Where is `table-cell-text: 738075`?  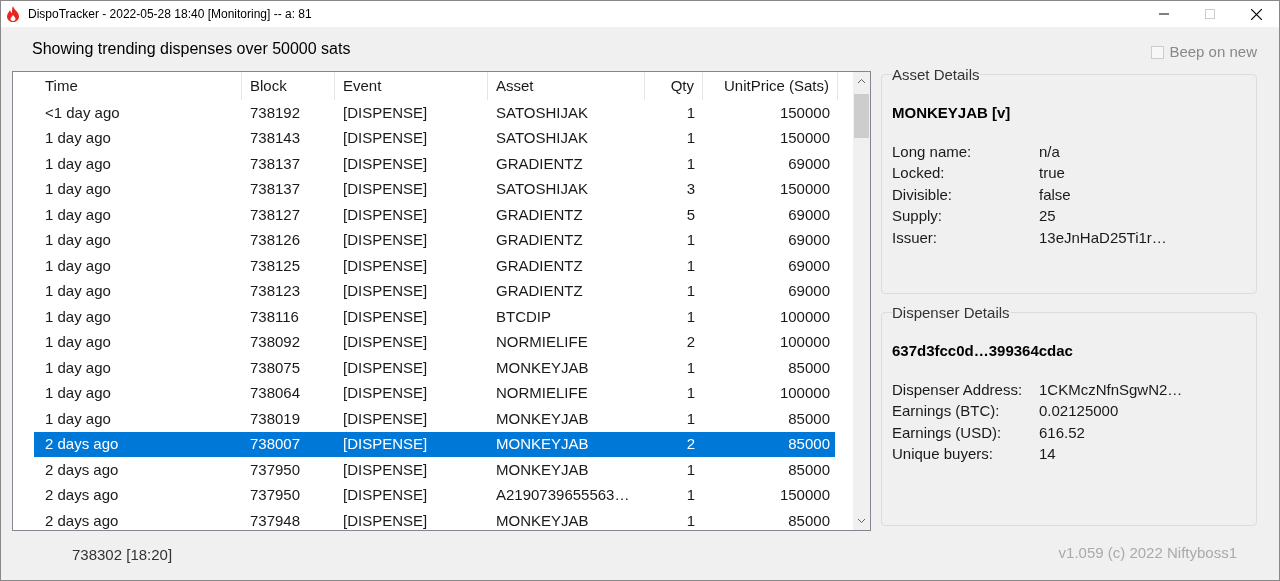 table-cell-text: 738075 is located at coordinates (275, 367).